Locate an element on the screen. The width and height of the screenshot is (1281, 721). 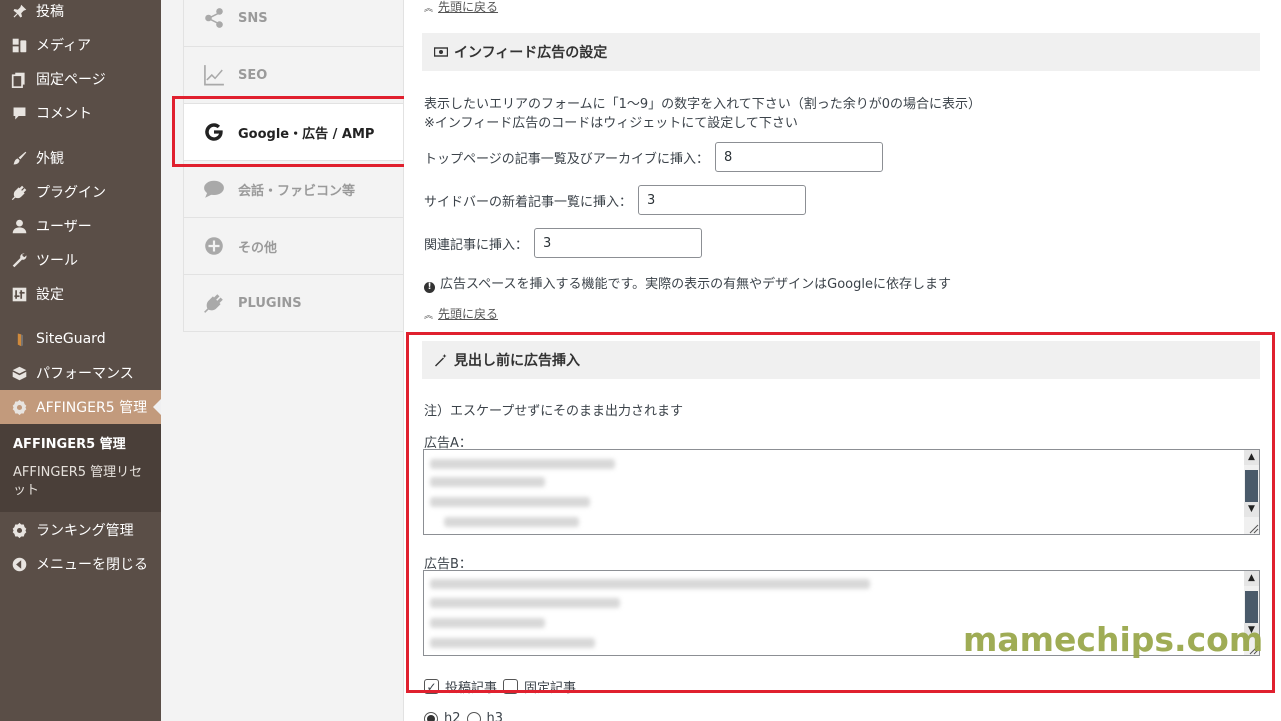
magic-wand-icon is located at coordinates (441, 360).